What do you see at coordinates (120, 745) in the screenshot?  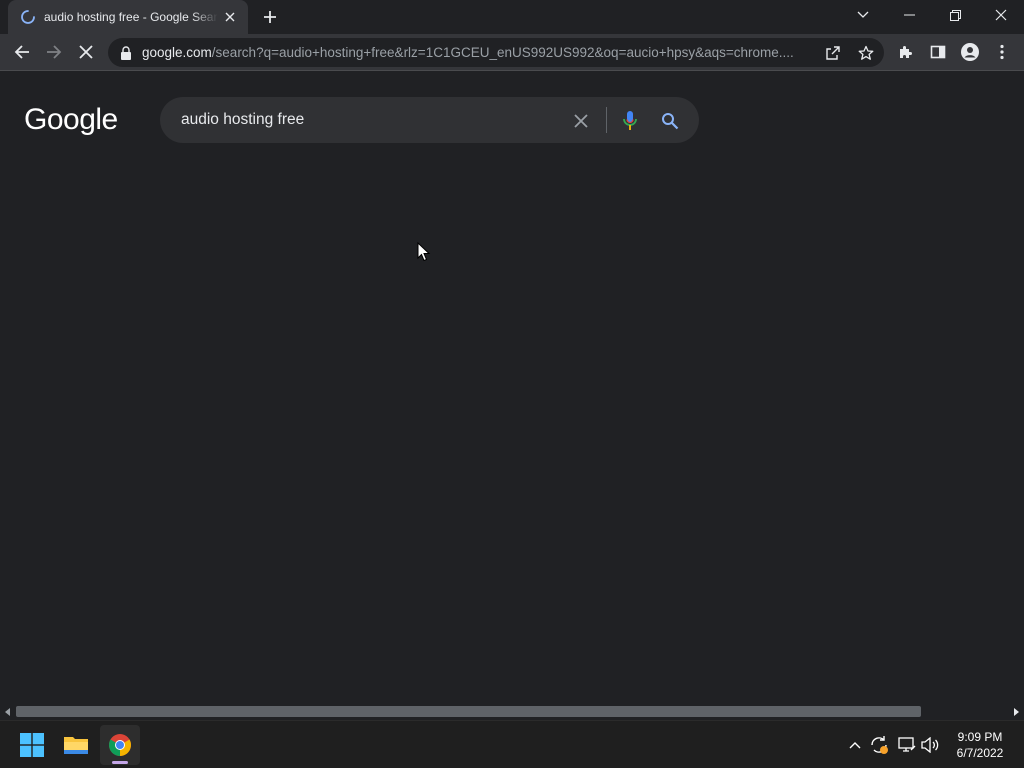 I see `chrome-taskbar-icon` at bounding box center [120, 745].